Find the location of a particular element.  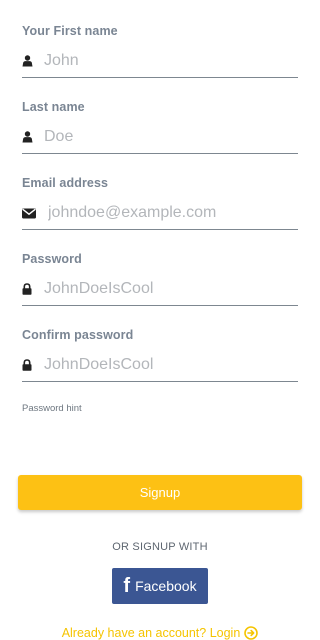

login-link-text: Already have an account? Login is located at coordinates (151, 633).